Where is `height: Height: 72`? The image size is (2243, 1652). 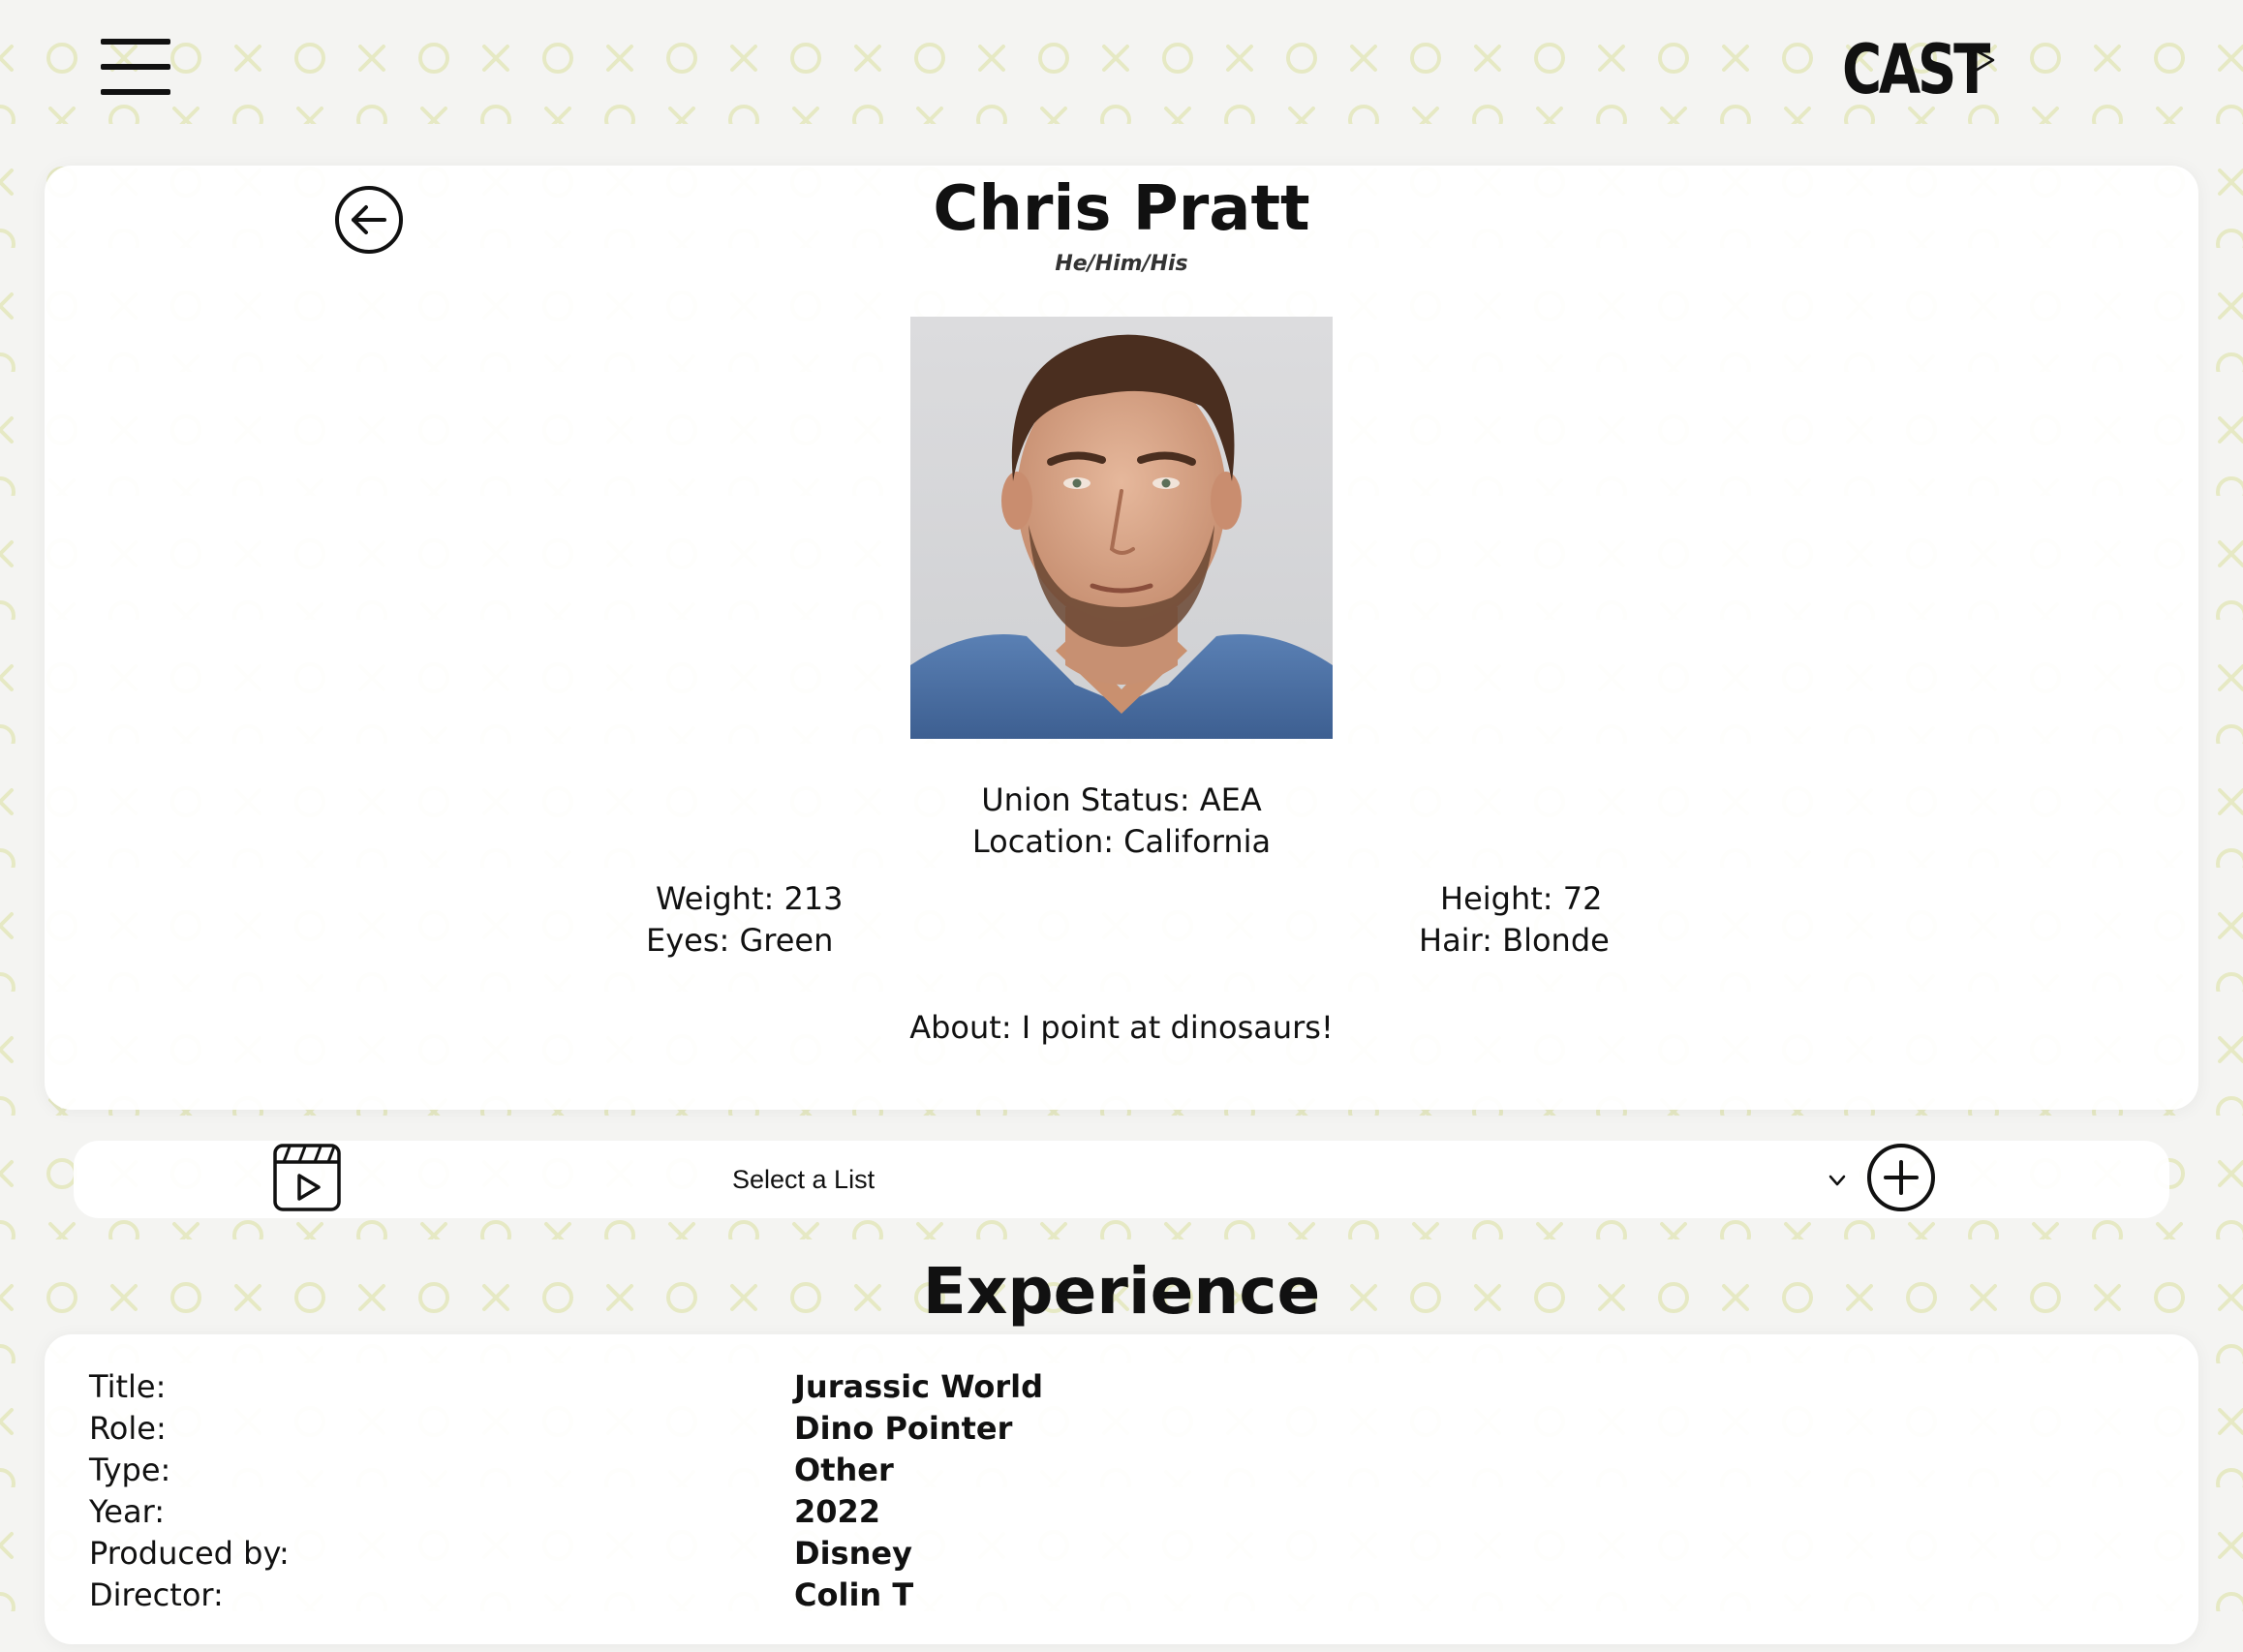
height: Height: 72 is located at coordinates (1521, 899).